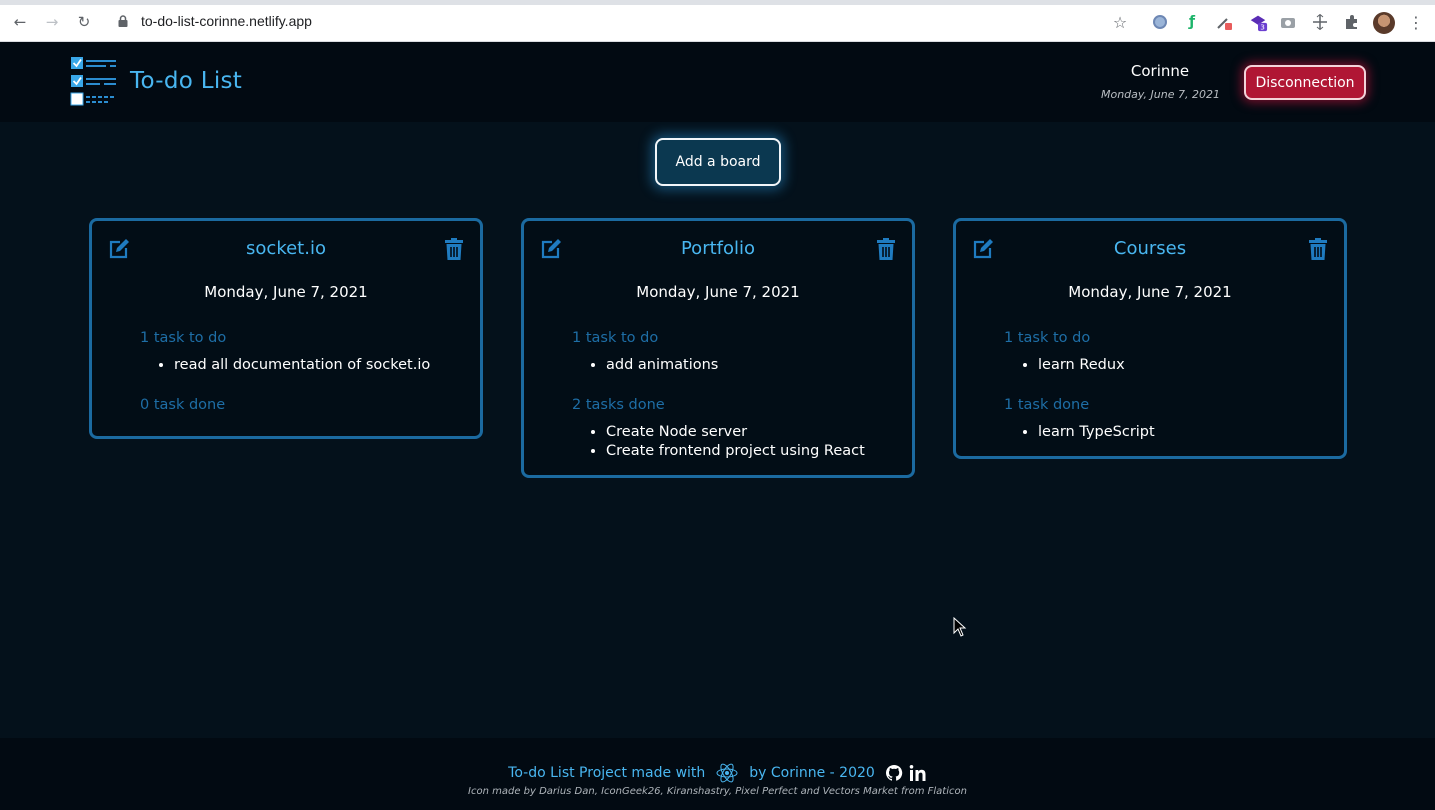  What do you see at coordinates (123, 21) in the screenshot?
I see `lock-icon` at bounding box center [123, 21].